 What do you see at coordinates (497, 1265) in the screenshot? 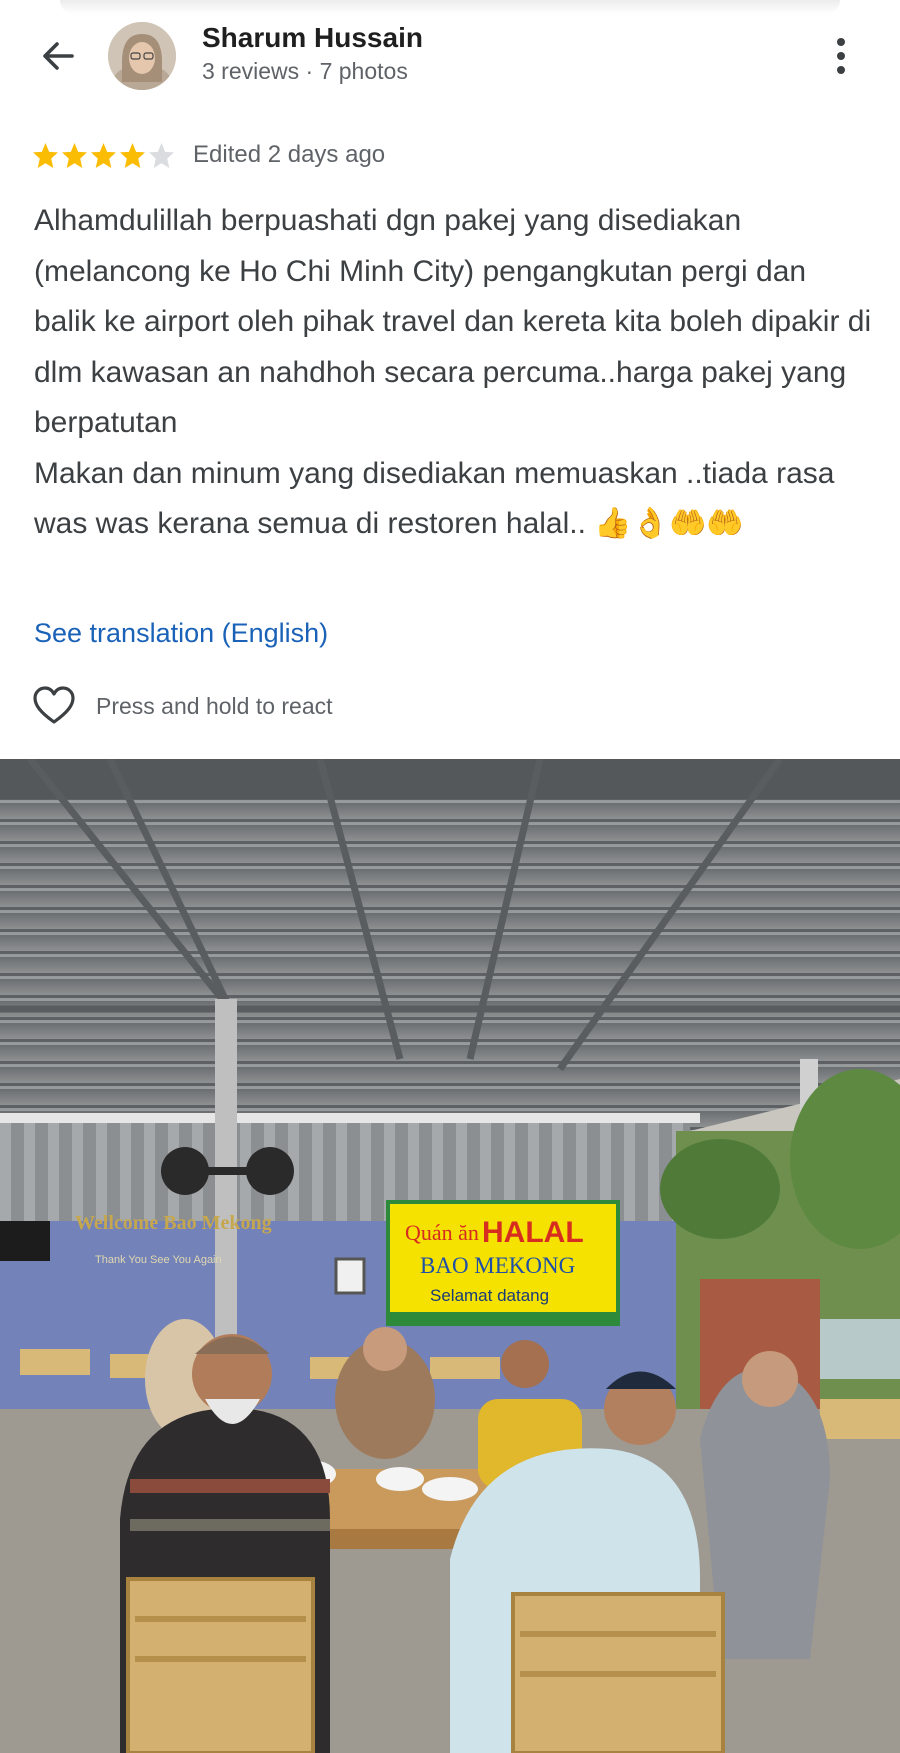
I see `sign-line2: BAO MEKONG` at bounding box center [497, 1265].